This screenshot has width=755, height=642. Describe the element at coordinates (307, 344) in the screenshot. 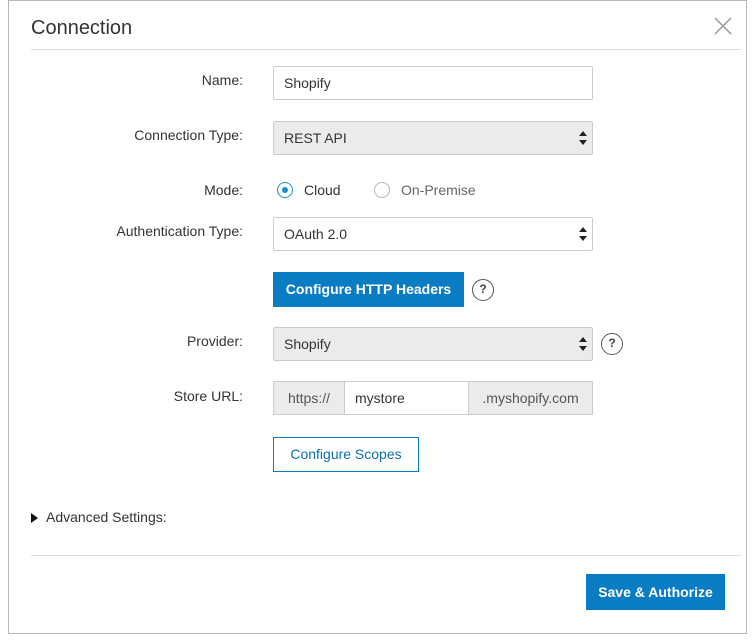

I see `provider-value: Shopify` at that location.